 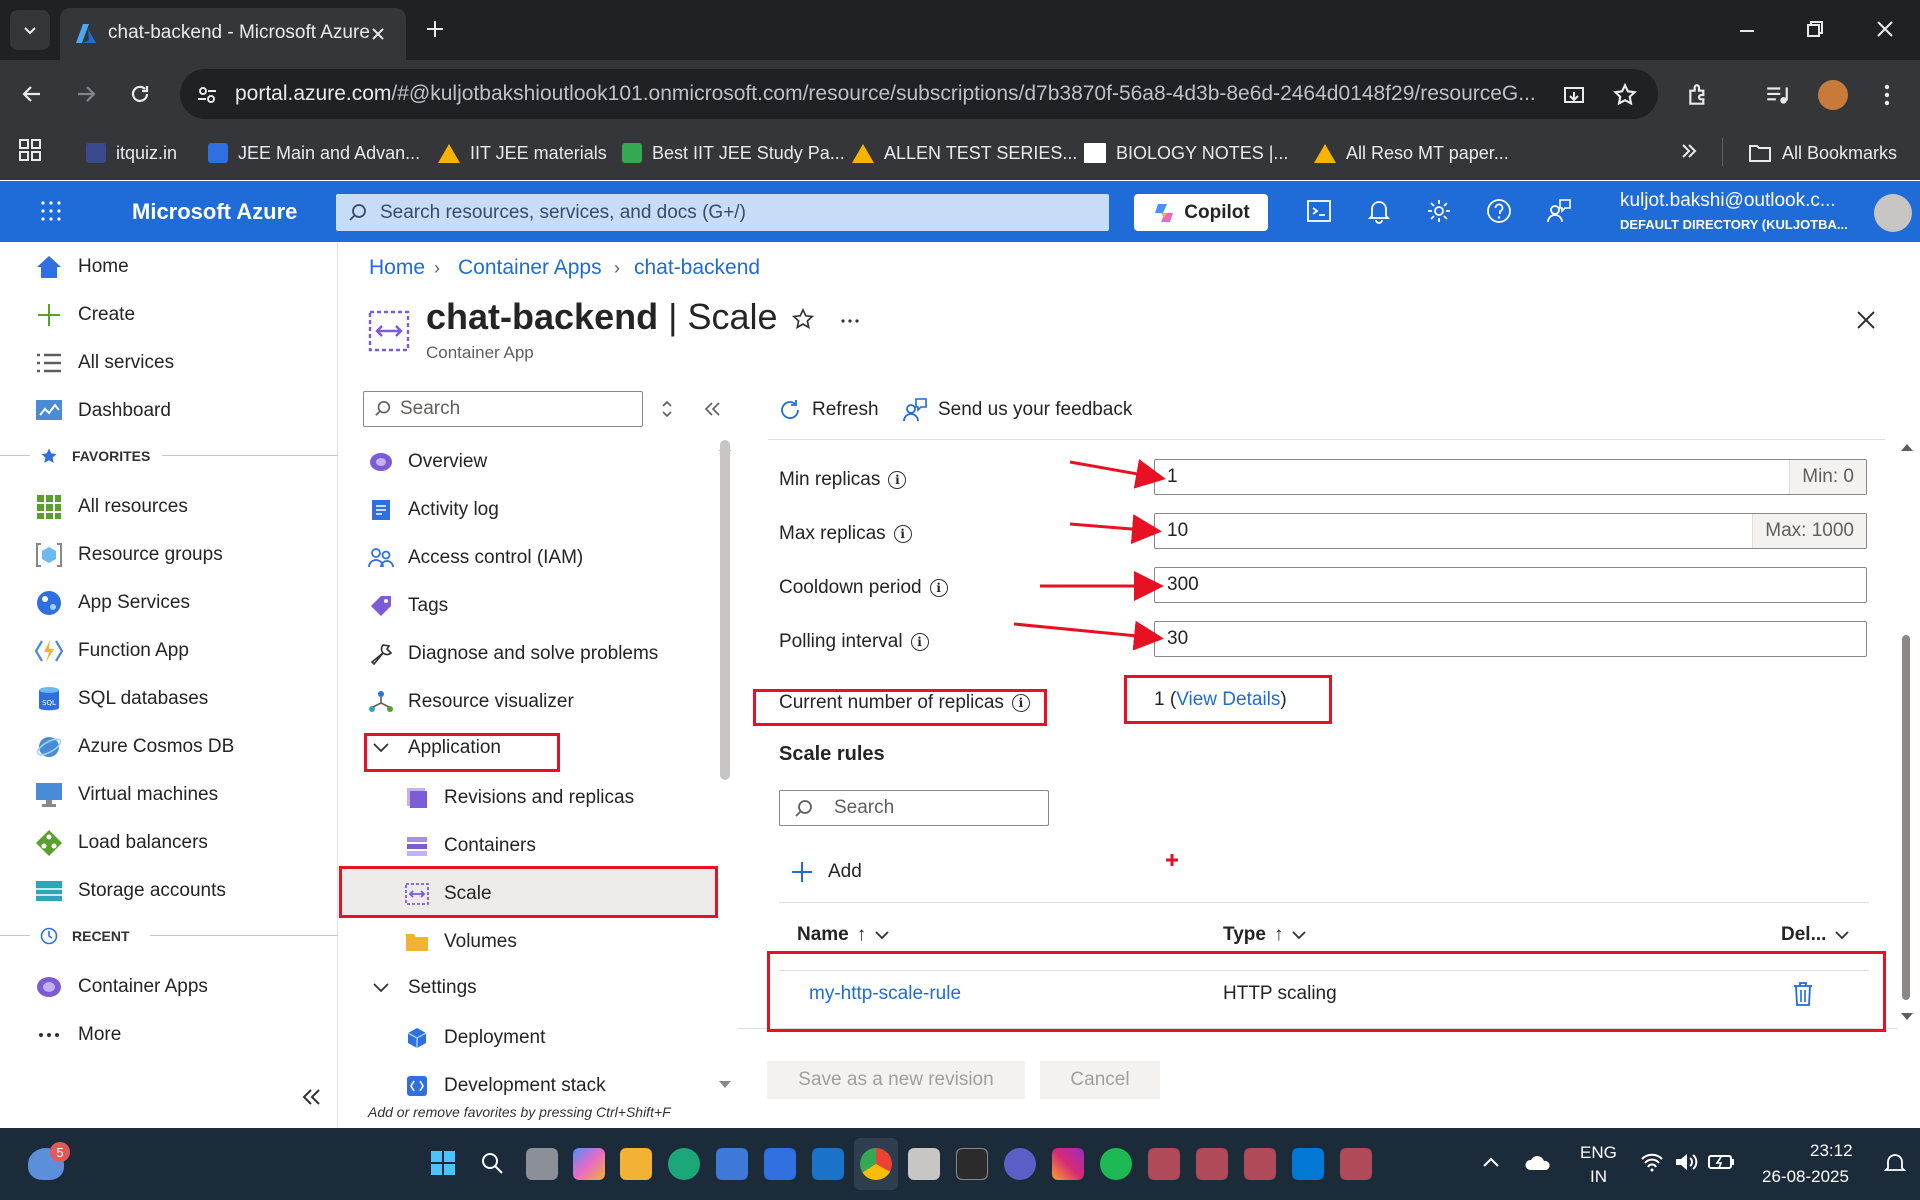 I want to click on menu-containers: Containers, so click(x=470, y=846).